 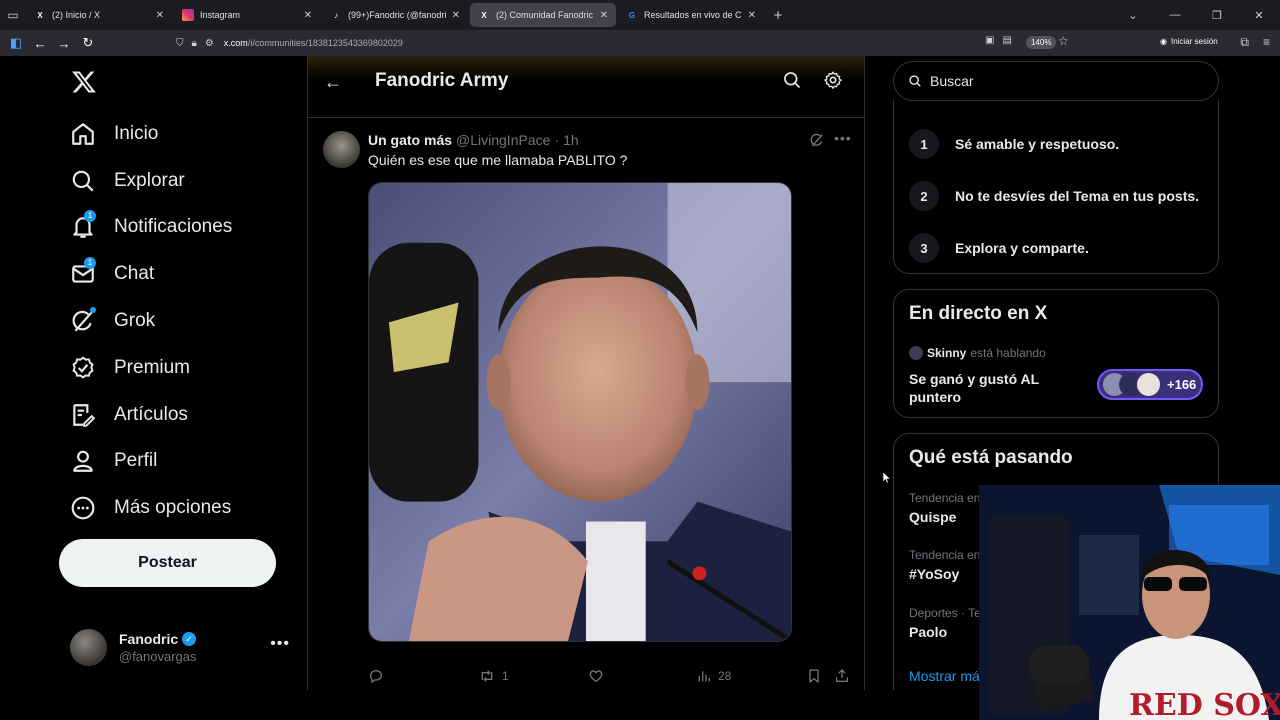 What do you see at coordinates (83, 508) in the screenshot?
I see `more-circle-icon` at bounding box center [83, 508].